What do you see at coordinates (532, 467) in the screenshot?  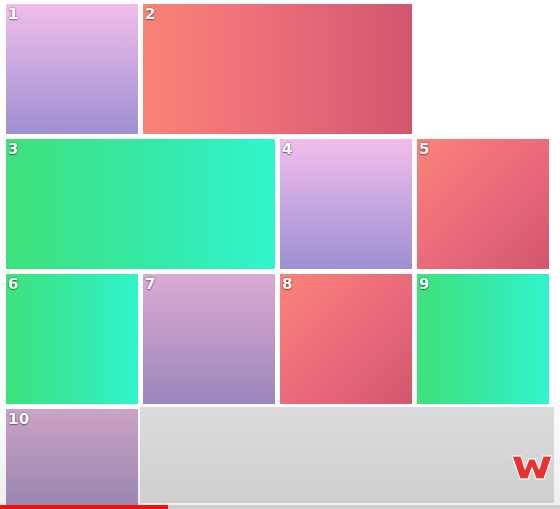 I see `w-logo-icon` at bounding box center [532, 467].